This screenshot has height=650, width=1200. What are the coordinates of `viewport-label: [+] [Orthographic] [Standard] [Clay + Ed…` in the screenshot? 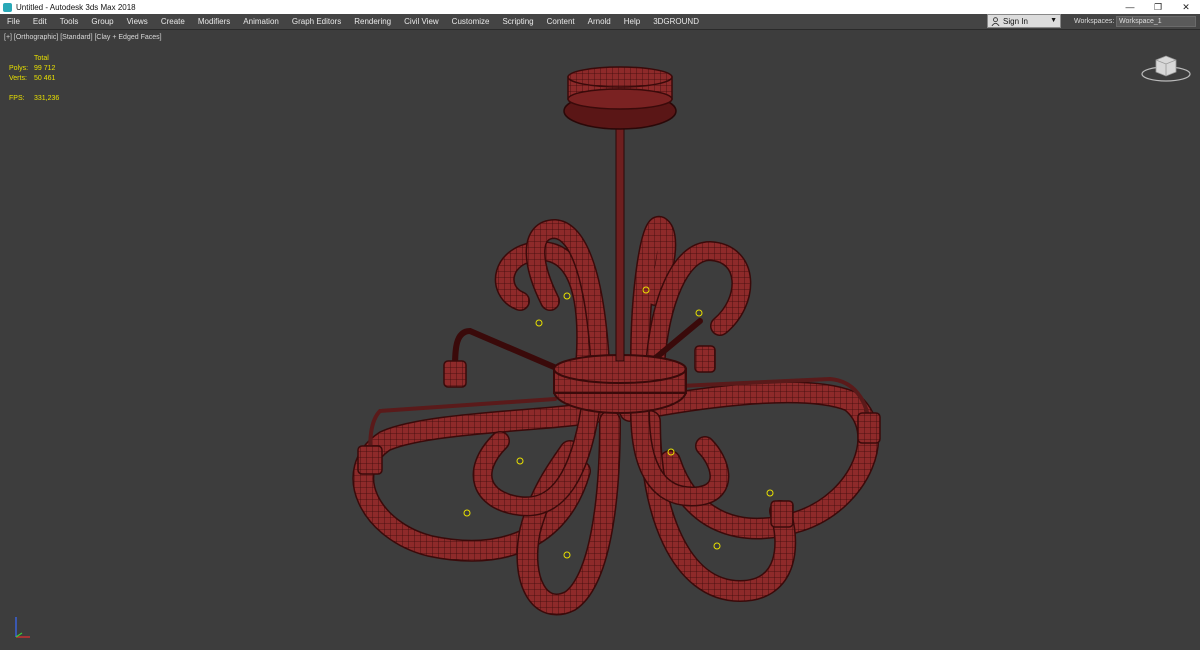 It's located at (83, 37).